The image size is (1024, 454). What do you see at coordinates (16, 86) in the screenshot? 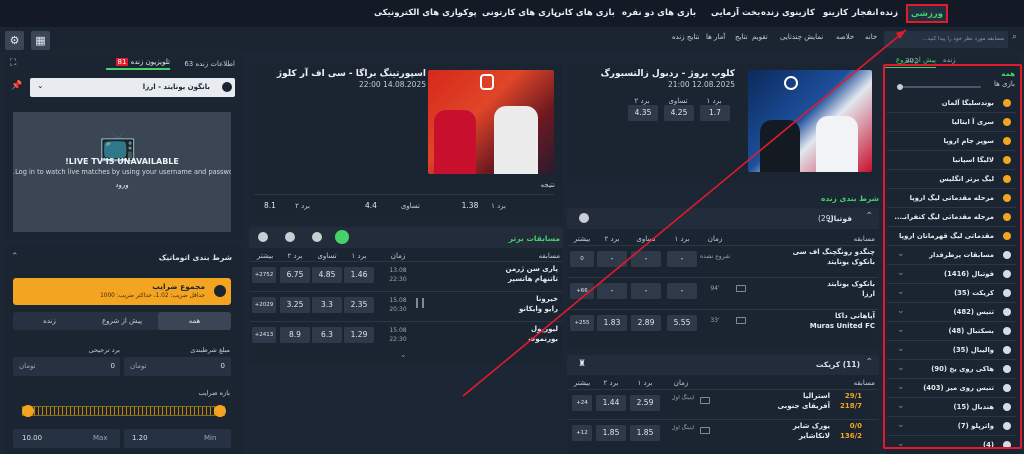
I see `pin-icon: 📌` at bounding box center [16, 86].